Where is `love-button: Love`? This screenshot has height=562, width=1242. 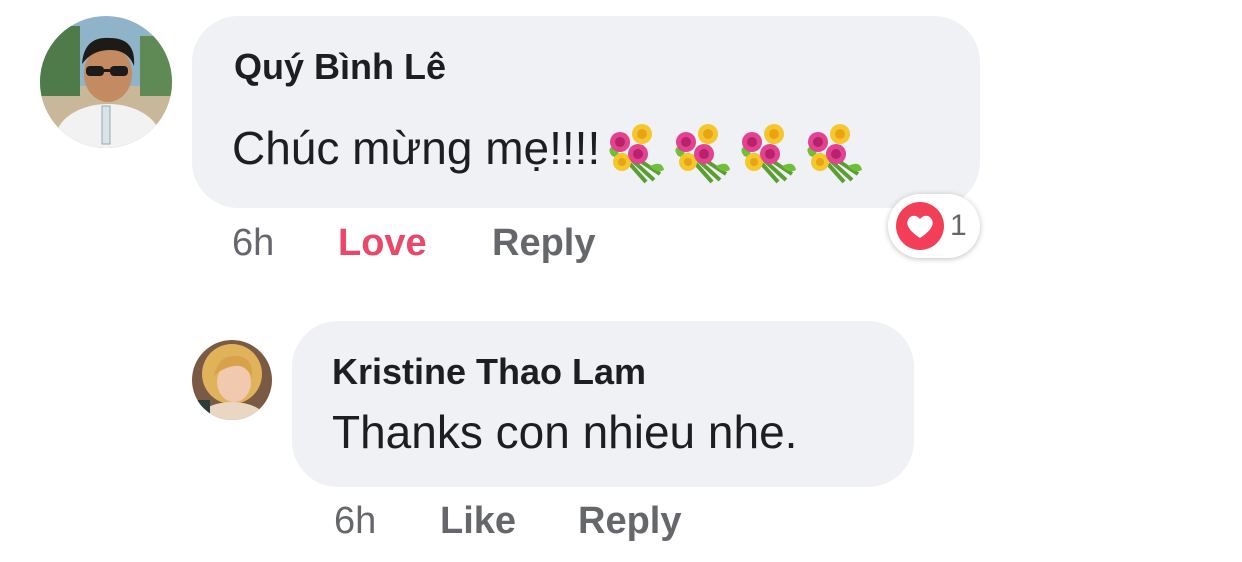 love-button: Love is located at coordinates (382, 243).